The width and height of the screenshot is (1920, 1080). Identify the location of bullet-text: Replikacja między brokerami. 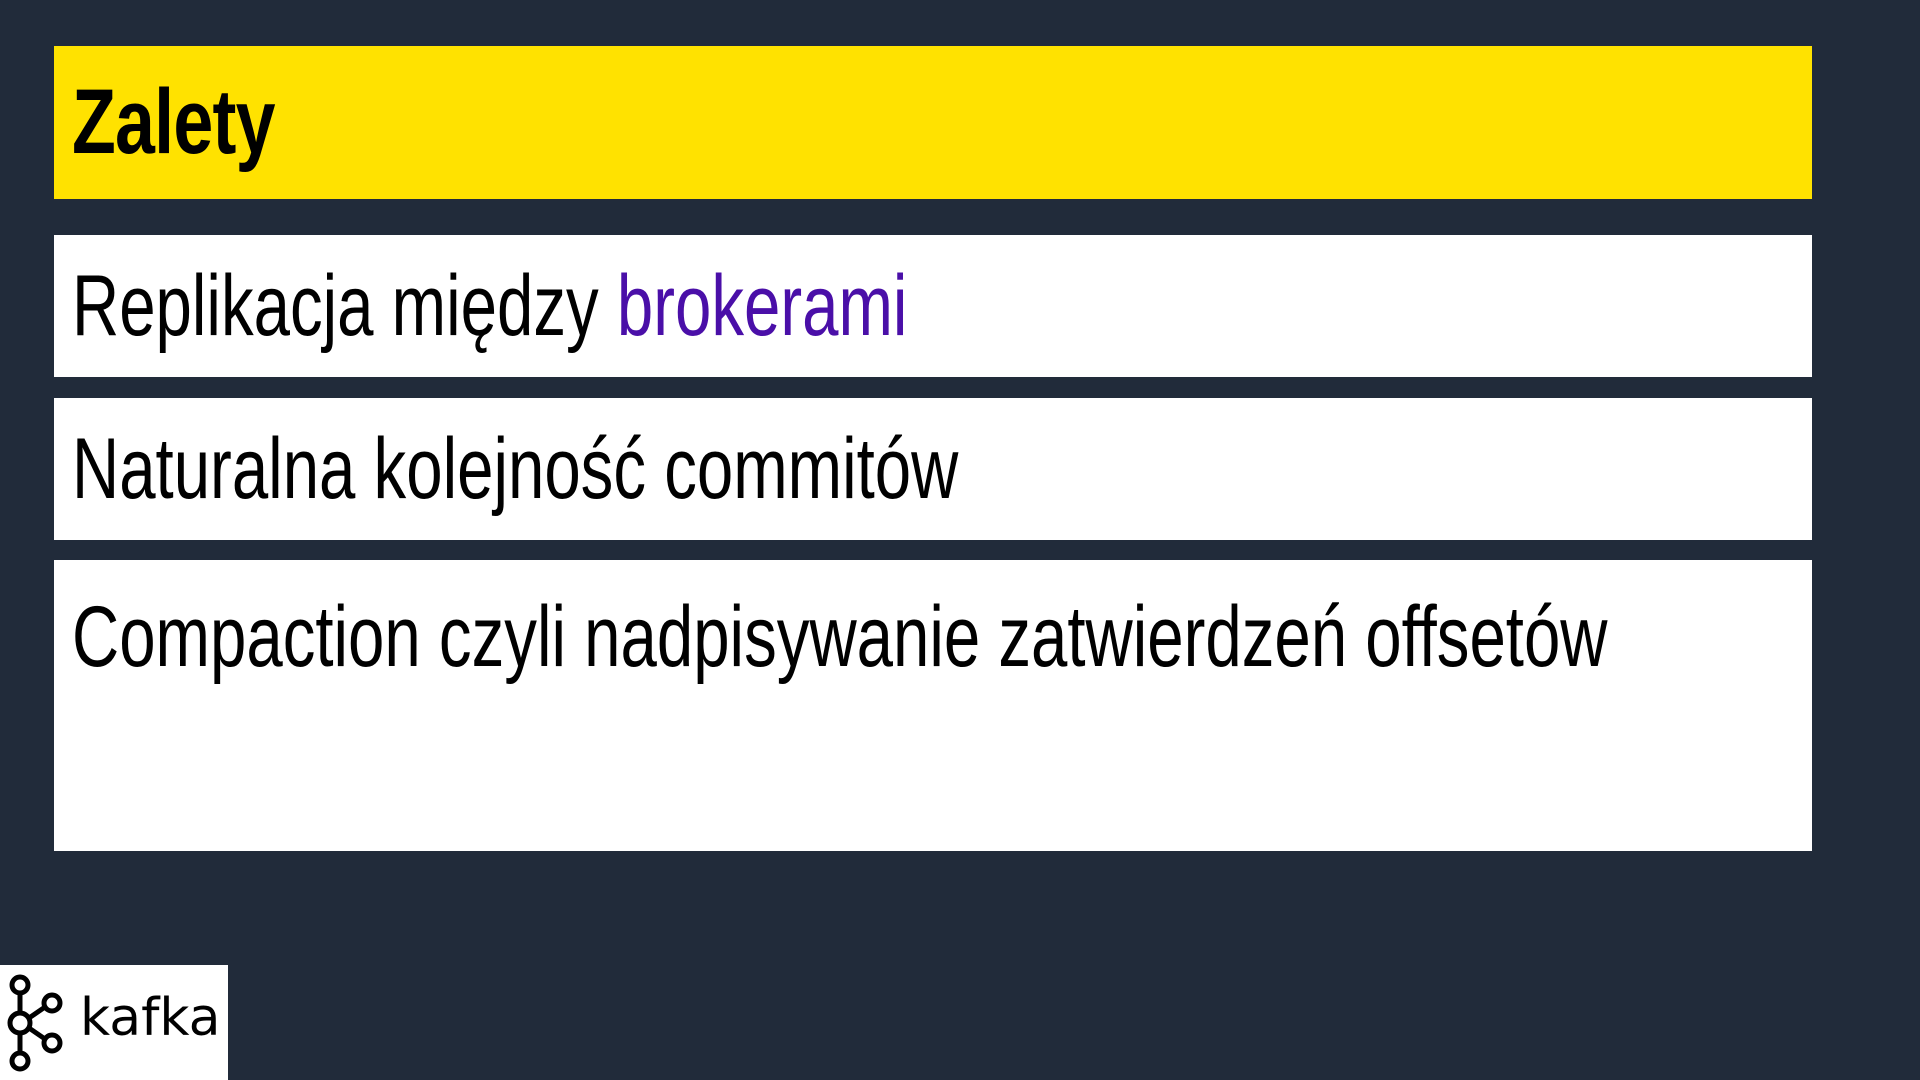
(733, 306).